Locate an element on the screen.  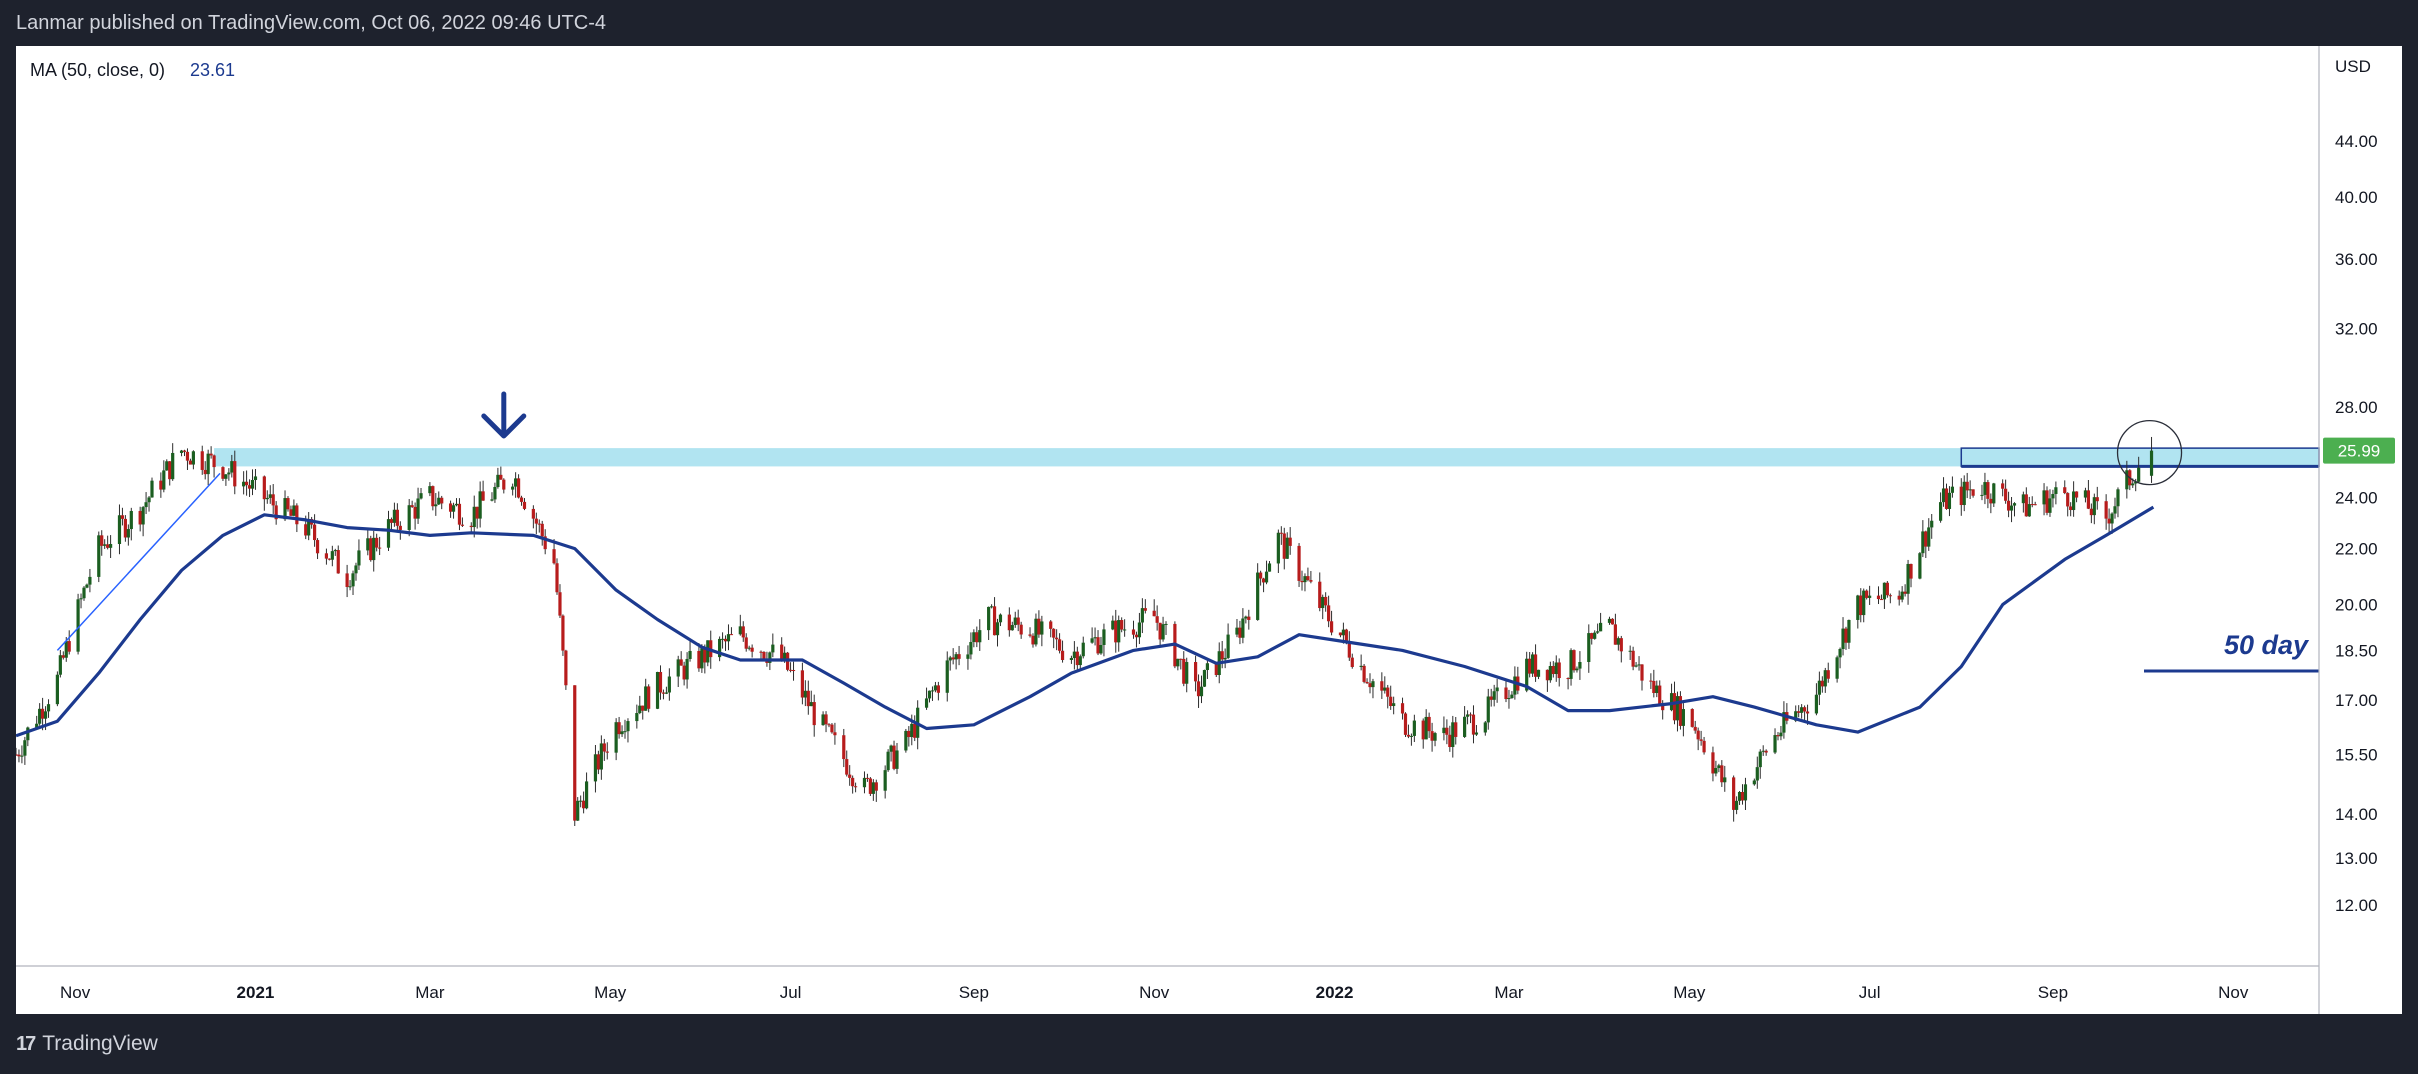
tradingview-logo: 17 TradingView is located at coordinates (87, 1044).